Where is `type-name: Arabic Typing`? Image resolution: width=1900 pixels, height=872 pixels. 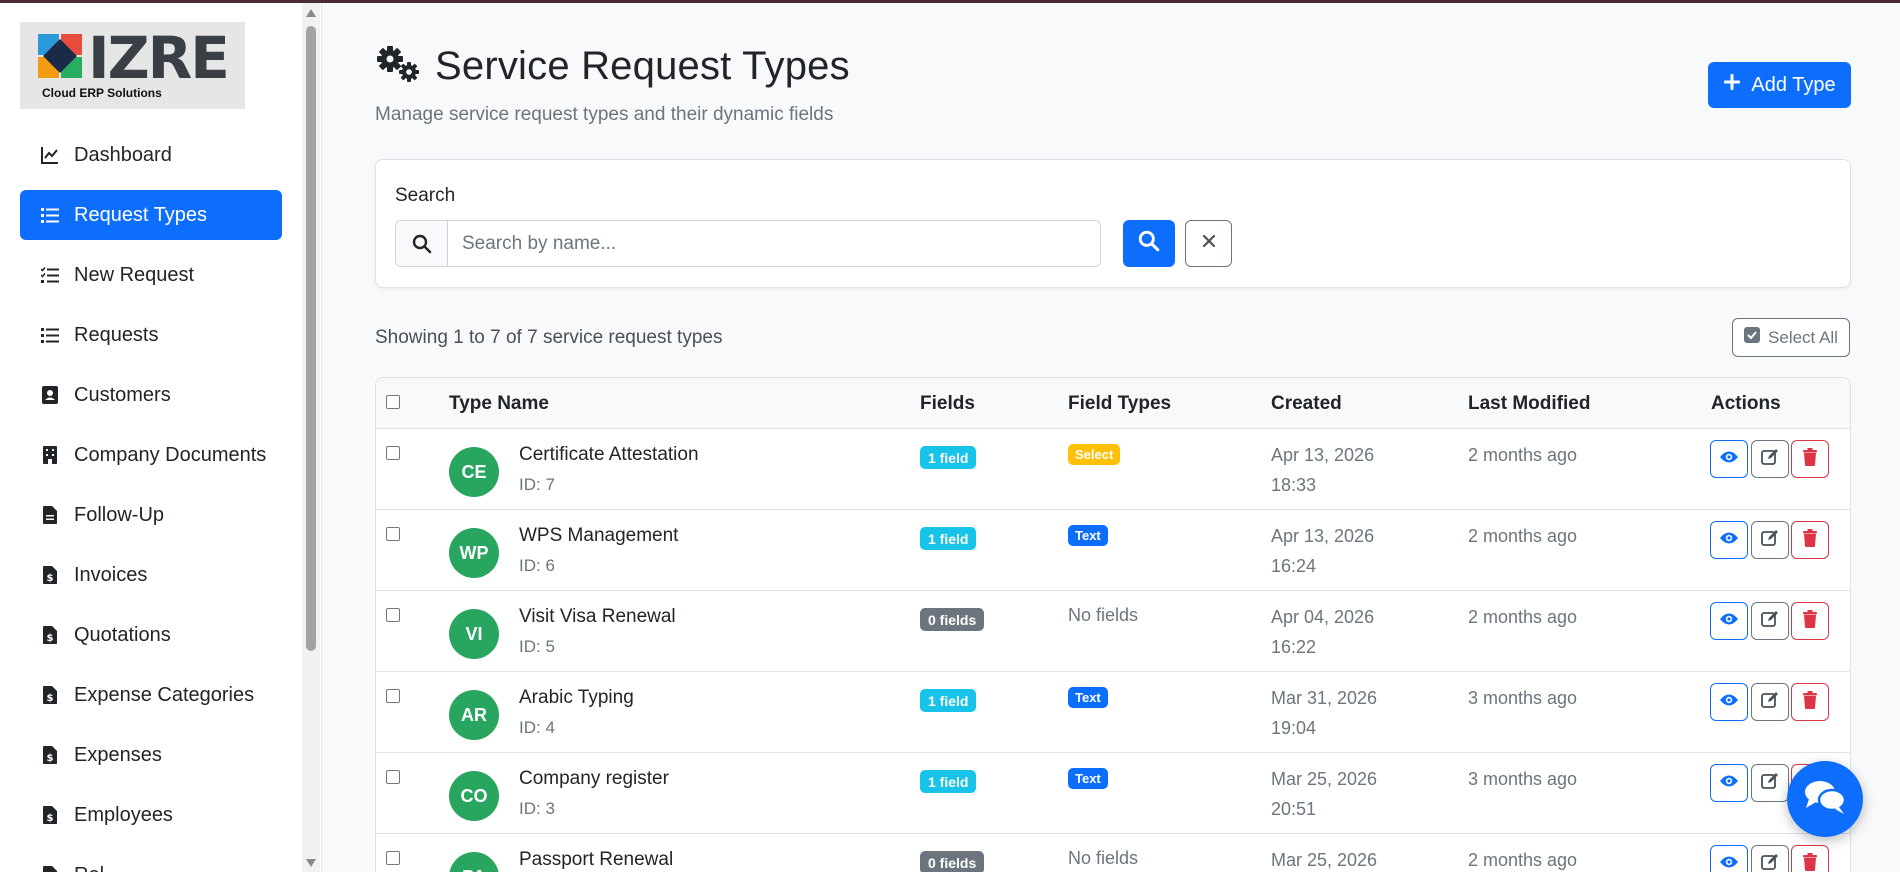
type-name: Arabic Typing is located at coordinates (576, 697).